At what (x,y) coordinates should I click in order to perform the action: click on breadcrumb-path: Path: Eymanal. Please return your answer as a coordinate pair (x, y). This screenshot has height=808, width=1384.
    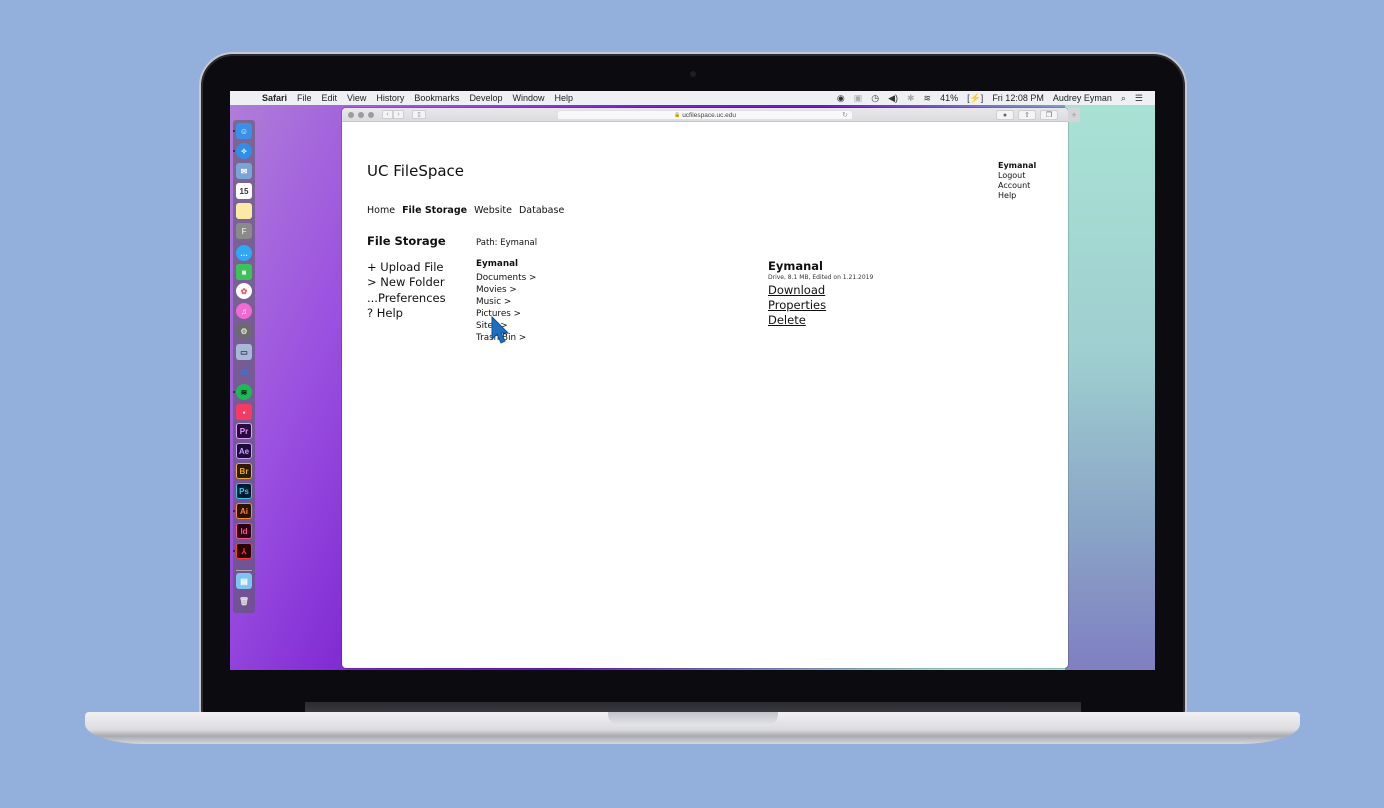
    Looking at the image, I should click on (507, 243).